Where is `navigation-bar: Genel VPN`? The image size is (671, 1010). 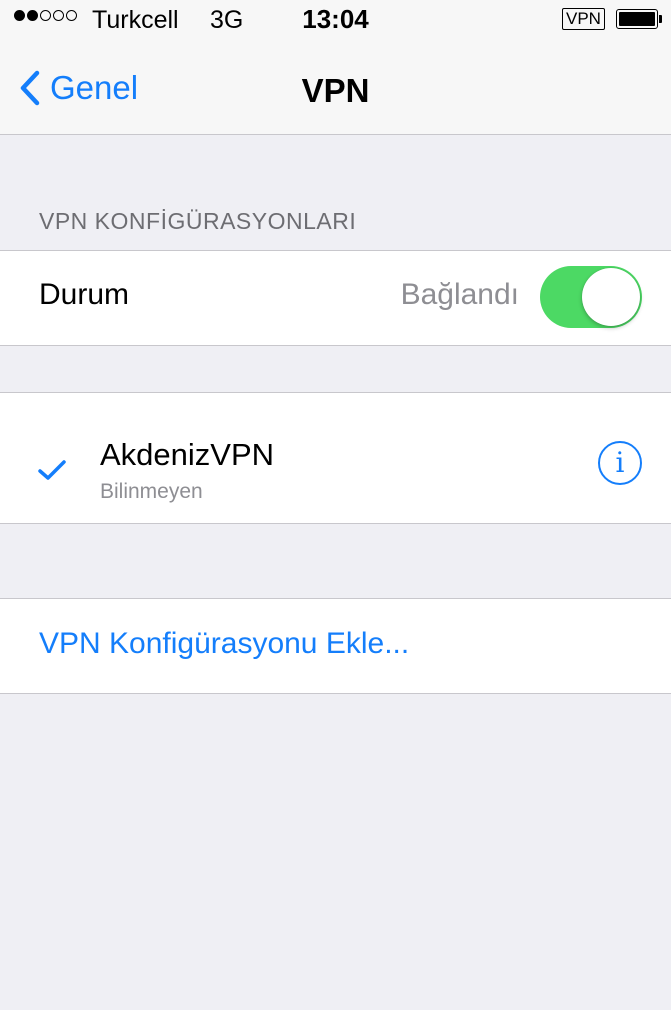 navigation-bar: Genel VPN is located at coordinates (335, 87).